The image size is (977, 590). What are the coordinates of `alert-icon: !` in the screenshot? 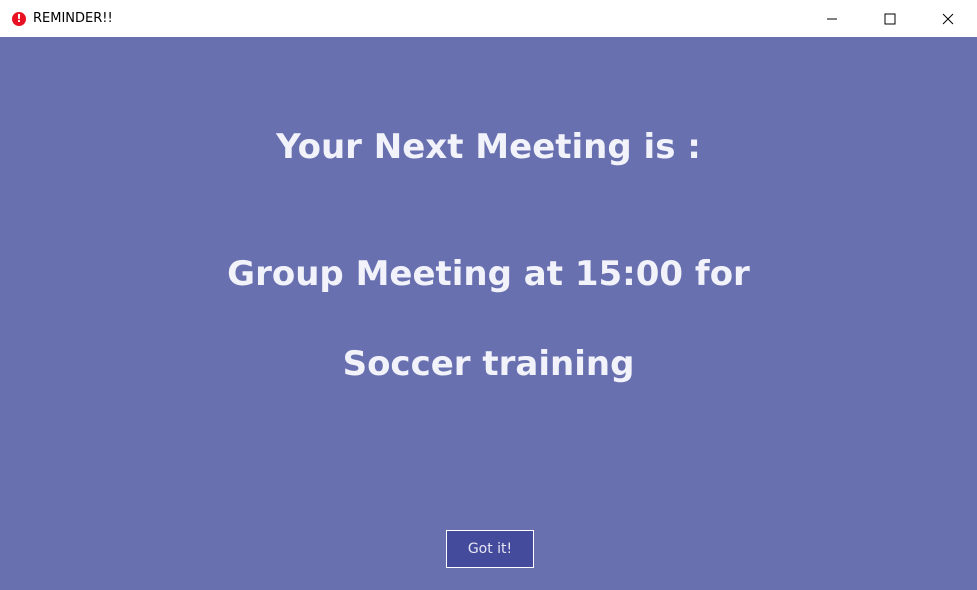 It's located at (19, 18).